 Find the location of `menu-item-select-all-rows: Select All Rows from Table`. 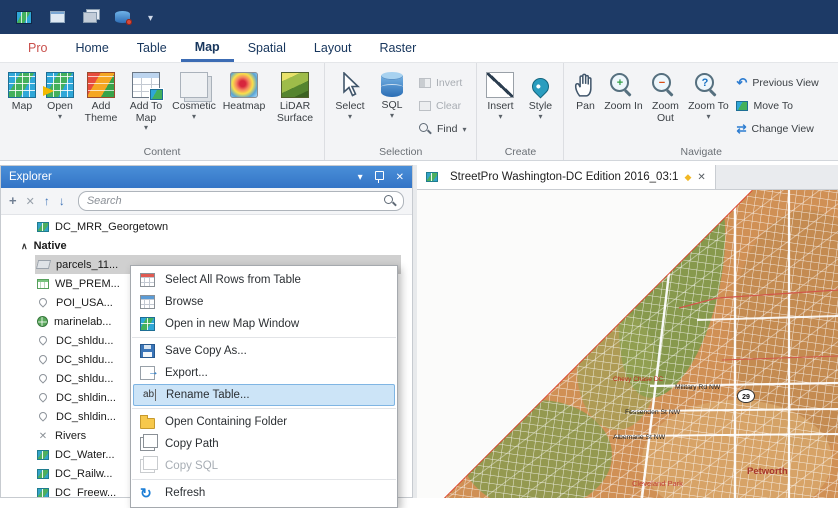

menu-item-select-all-rows: Select All Rows from Table is located at coordinates (264, 280).